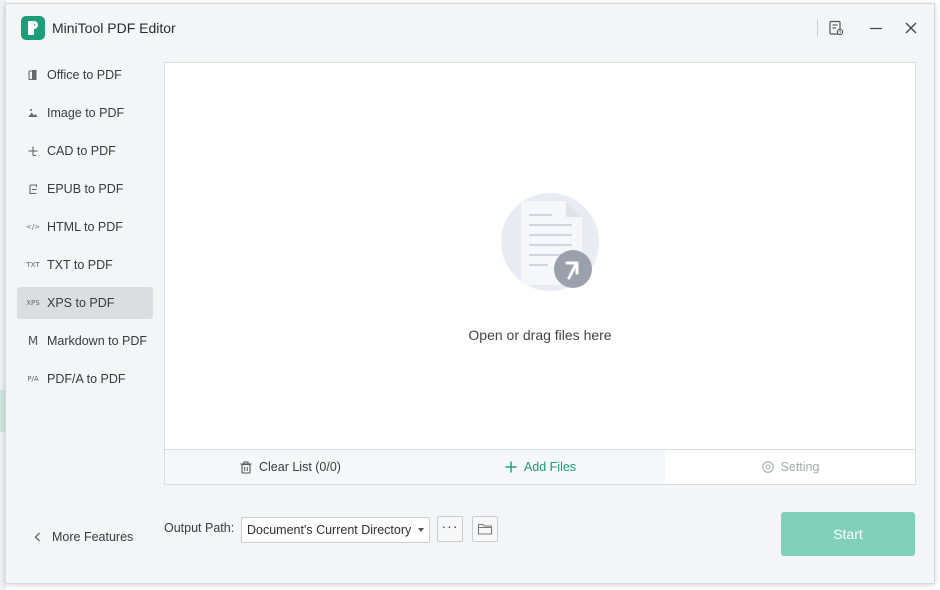 This screenshot has width=940, height=590. I want to click on minimize-icon, so click(876, 28).